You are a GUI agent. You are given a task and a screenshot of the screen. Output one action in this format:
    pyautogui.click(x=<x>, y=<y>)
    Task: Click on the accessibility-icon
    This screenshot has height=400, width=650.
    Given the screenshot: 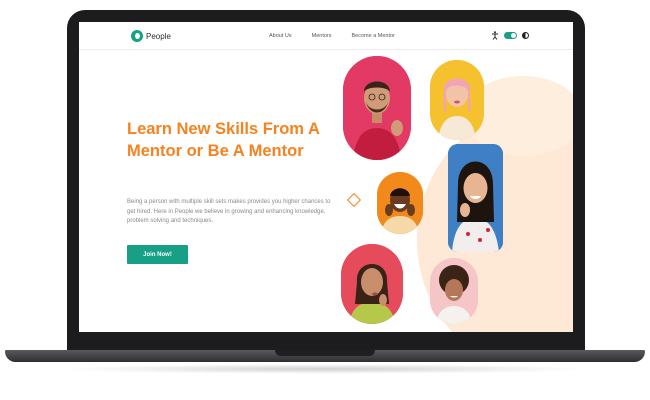 What is the action you would take?
    pyautogui.click(x=495, y=35)
    